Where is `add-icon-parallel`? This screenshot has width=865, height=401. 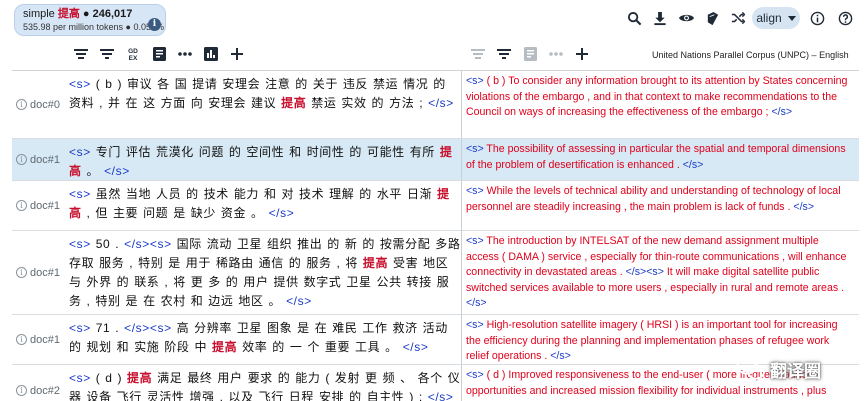
add-icon-parallel is located at coordinates (582, 54).